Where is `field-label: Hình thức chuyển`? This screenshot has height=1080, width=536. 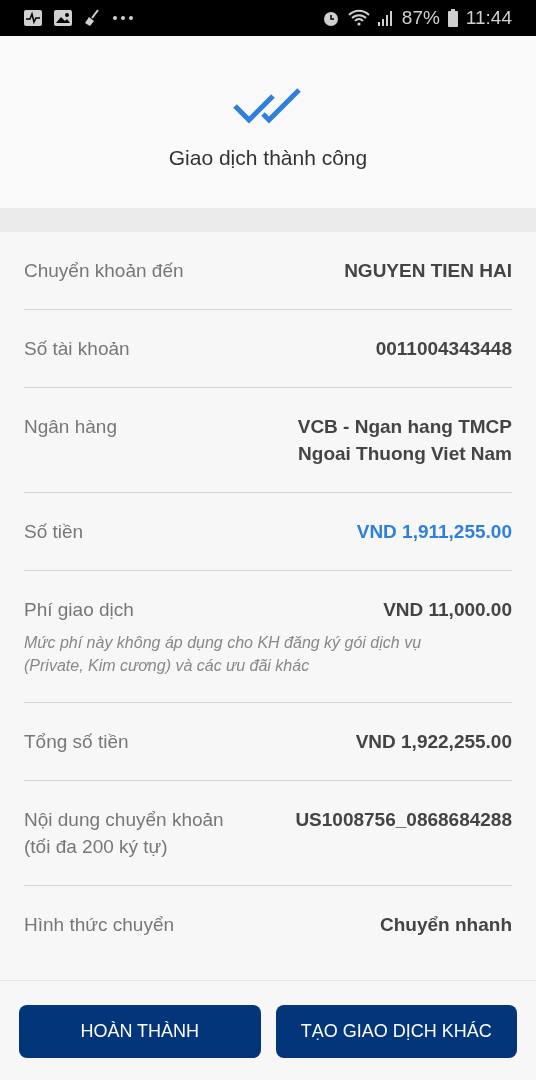
field-label: Hình thức chuyển is located at coordinates (99, 925).